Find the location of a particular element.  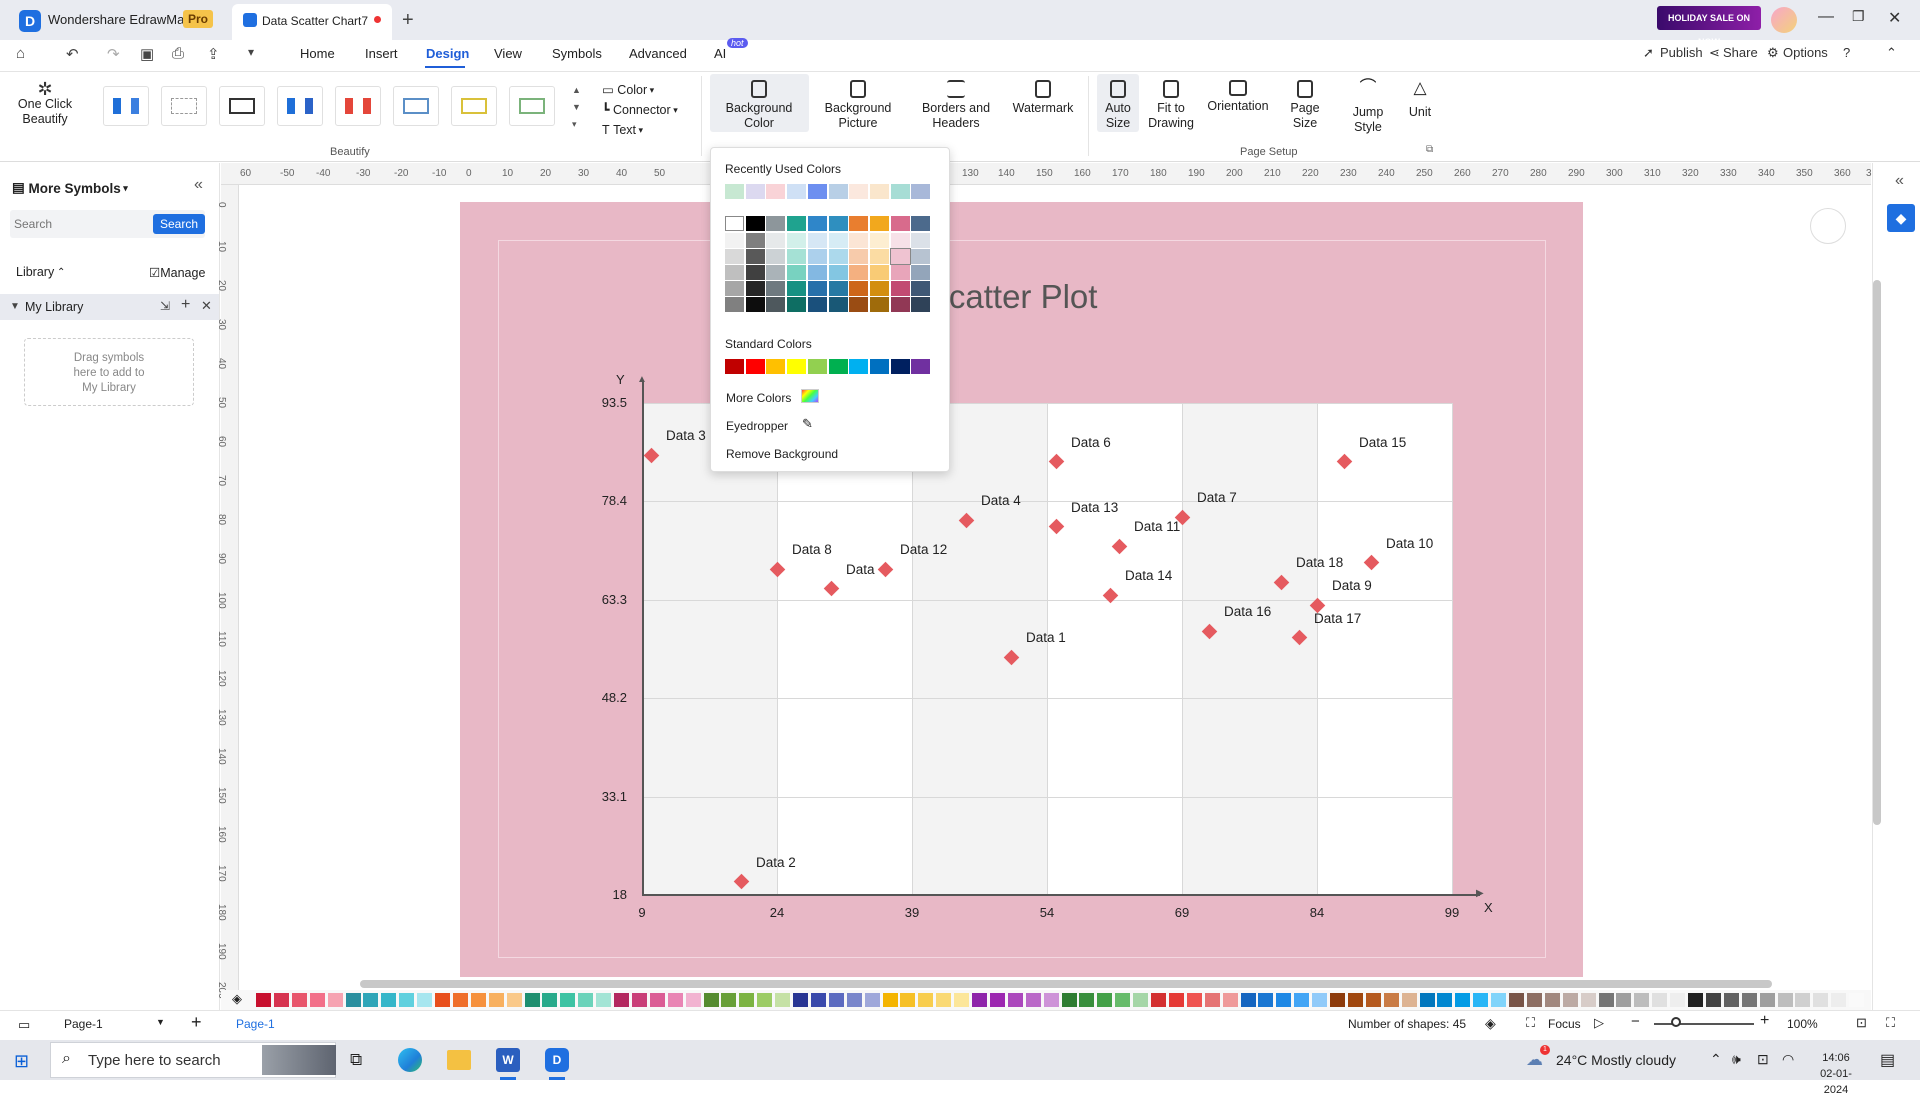

add-page-icon: + is located at coordinates (196, 1022).